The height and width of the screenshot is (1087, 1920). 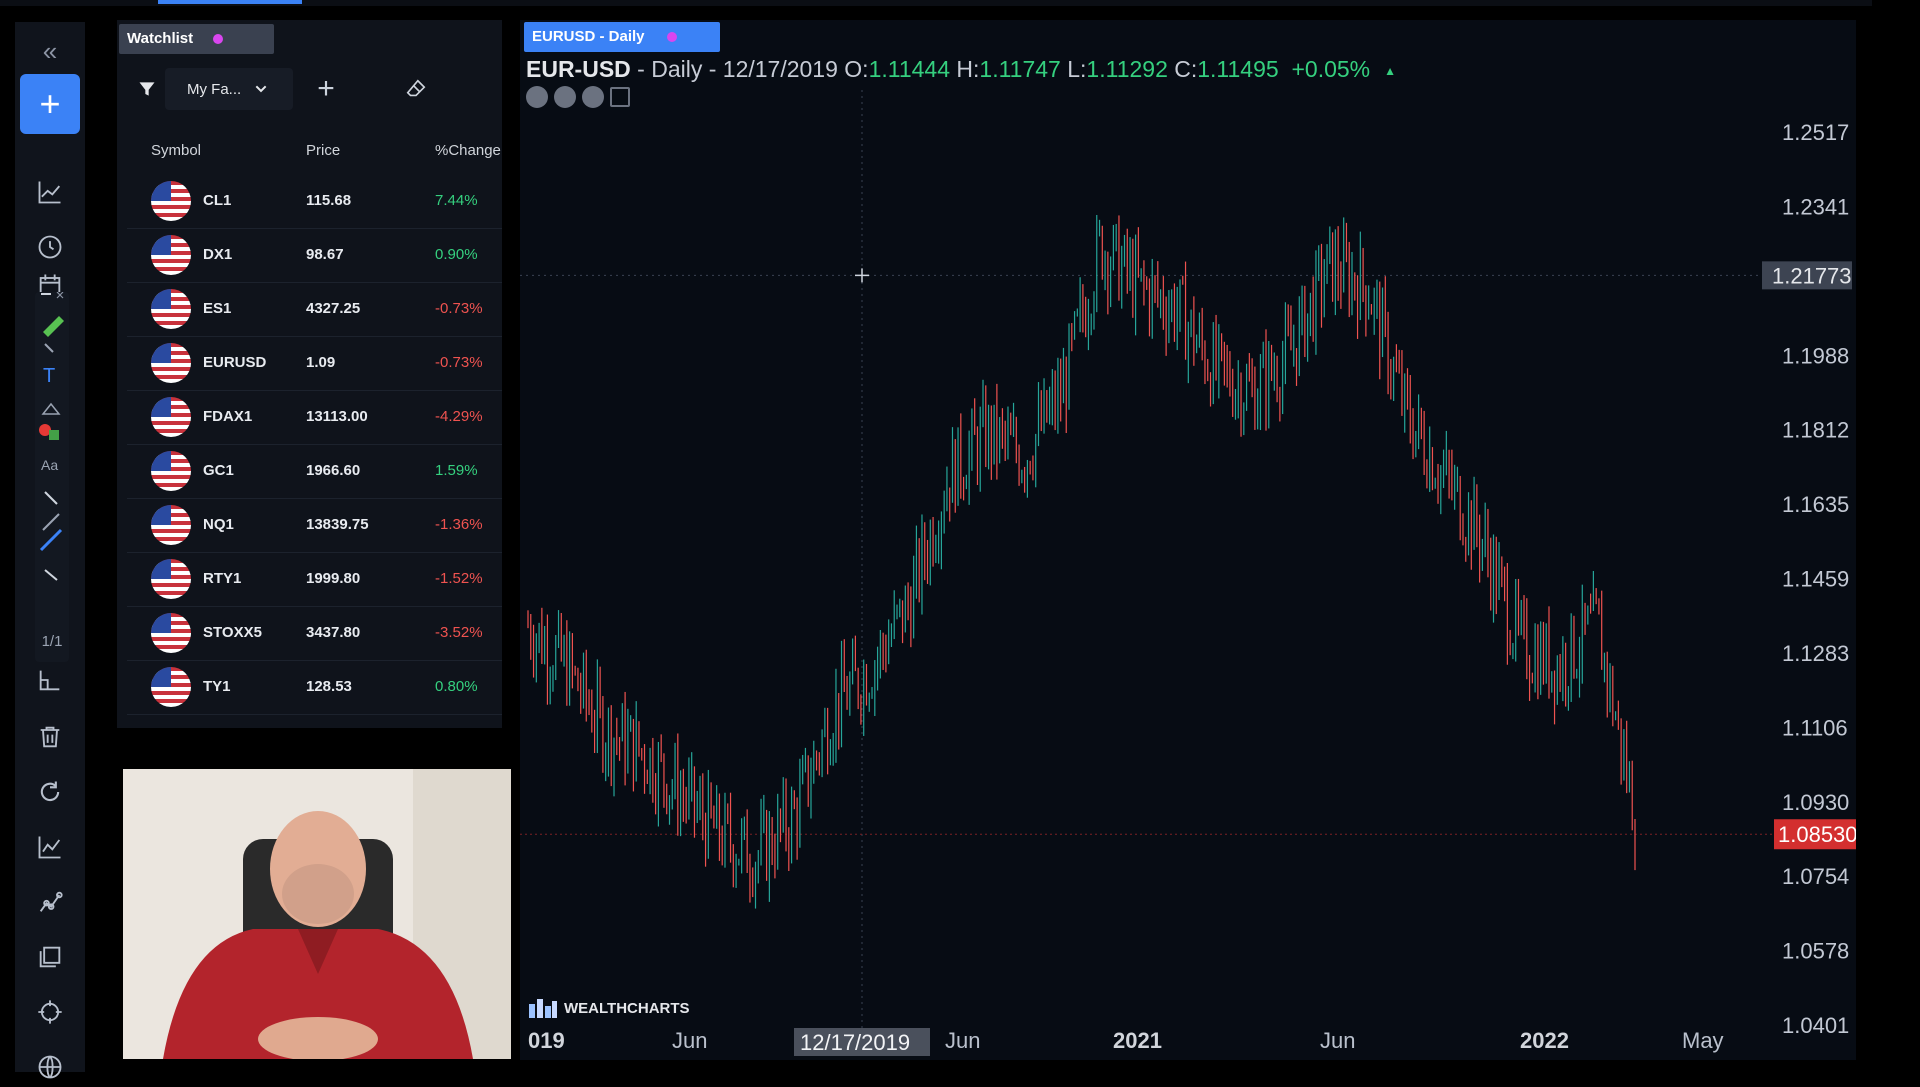 I want to click on high-label: H:, so click(x=965, y=69).